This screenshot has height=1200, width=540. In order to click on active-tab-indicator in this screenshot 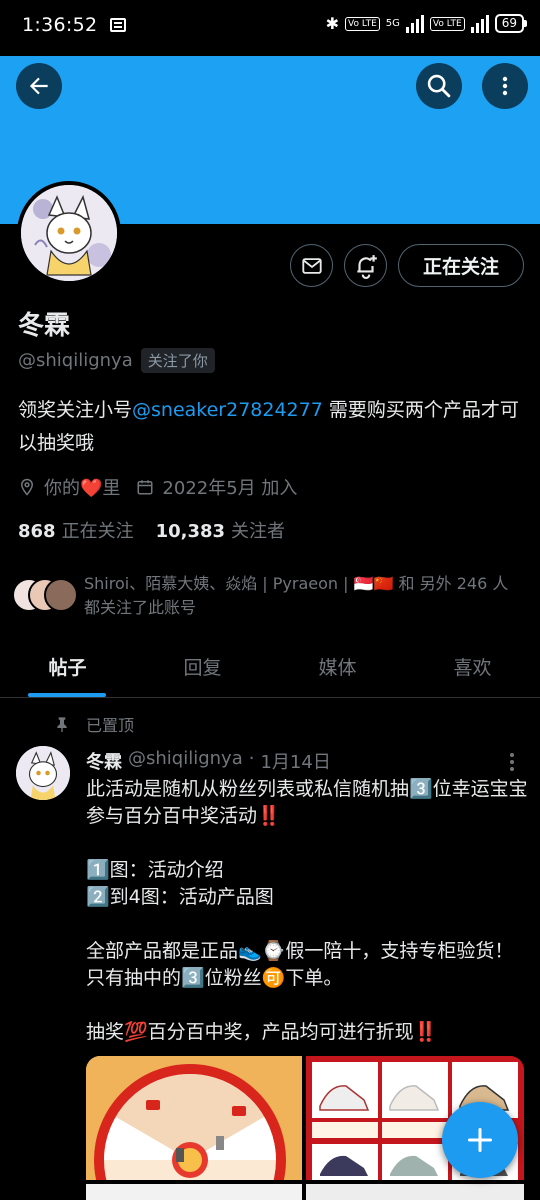, I will do `click(67, 695)`.